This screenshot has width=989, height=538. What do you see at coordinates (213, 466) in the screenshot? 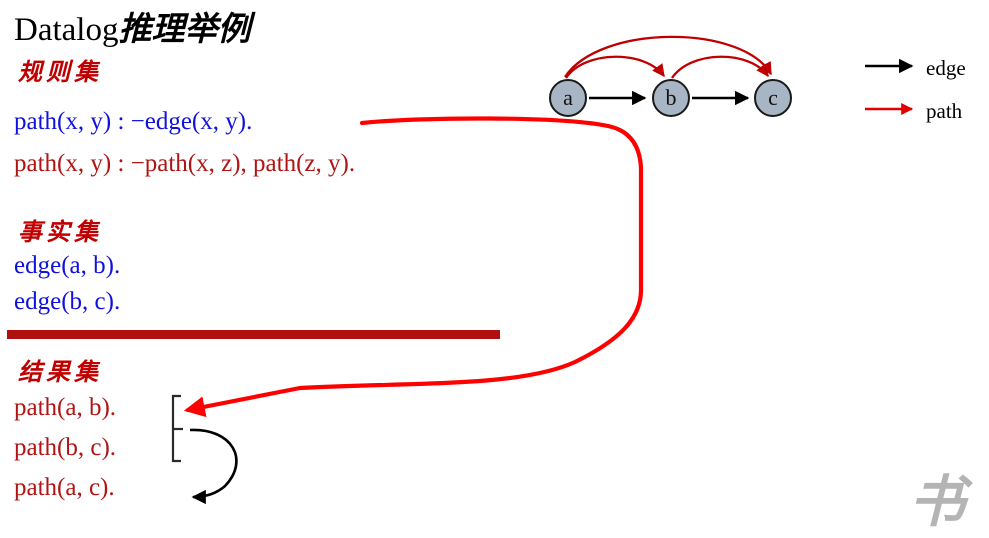
I see `combine-arrow` at bounding box center [213, 466].